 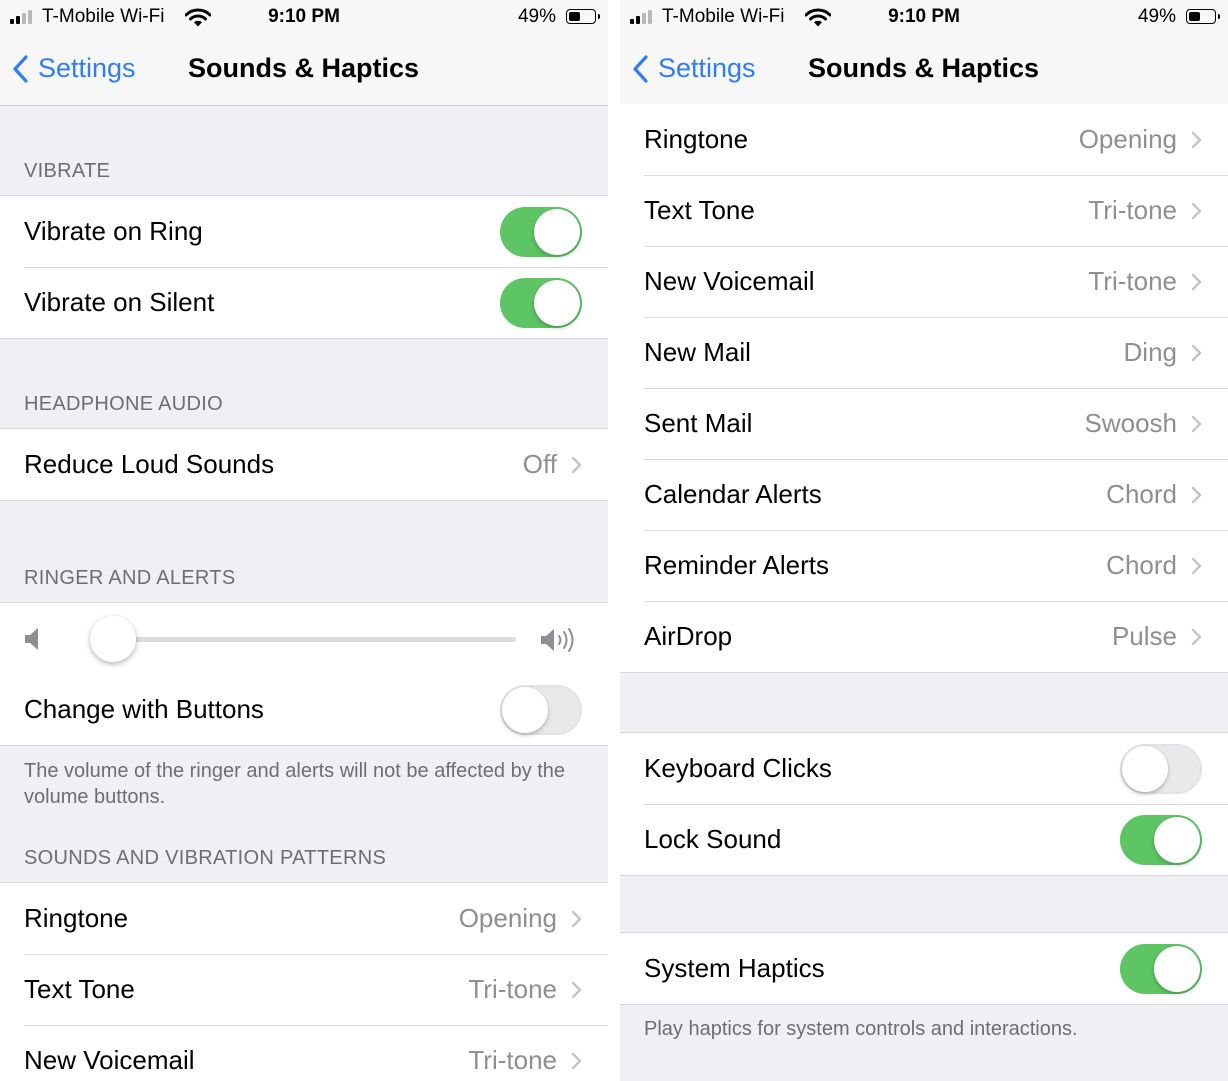 What do you see at coordinates (205, 858) in the screenshot?
I see `section-header-sound-patterns: SOUNDS AND VIBRATION PATTERNS` at bounding box center [205, 858].